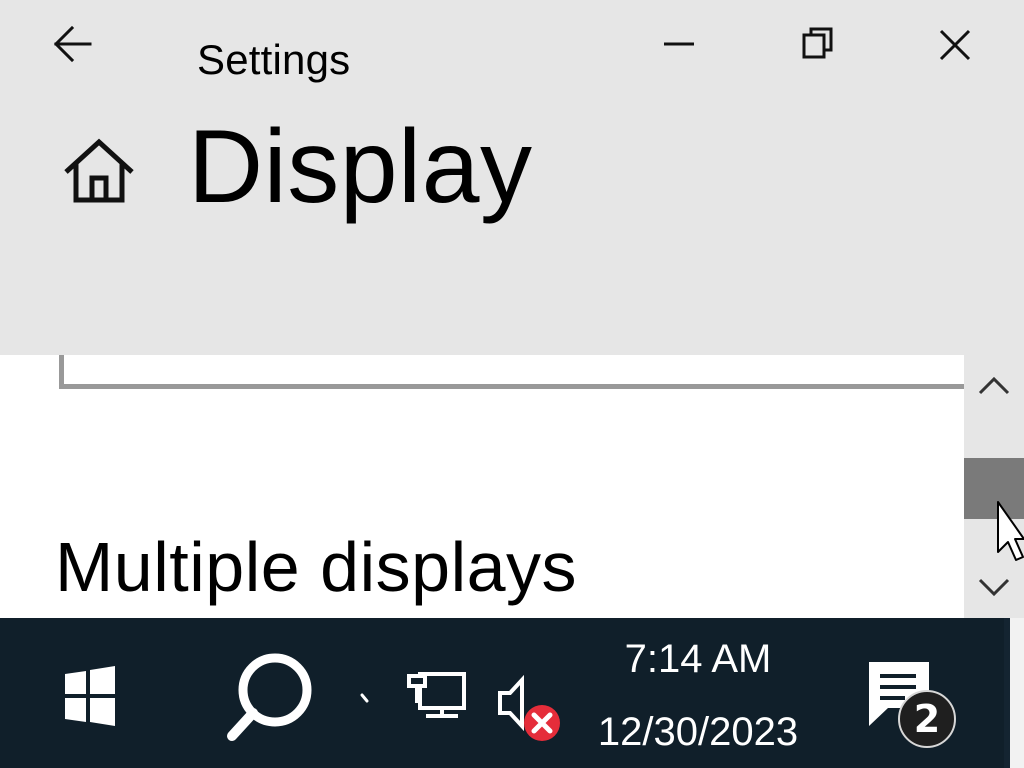 The image size is (1024, 768). I want to click on home-icon, so click(99, 170).